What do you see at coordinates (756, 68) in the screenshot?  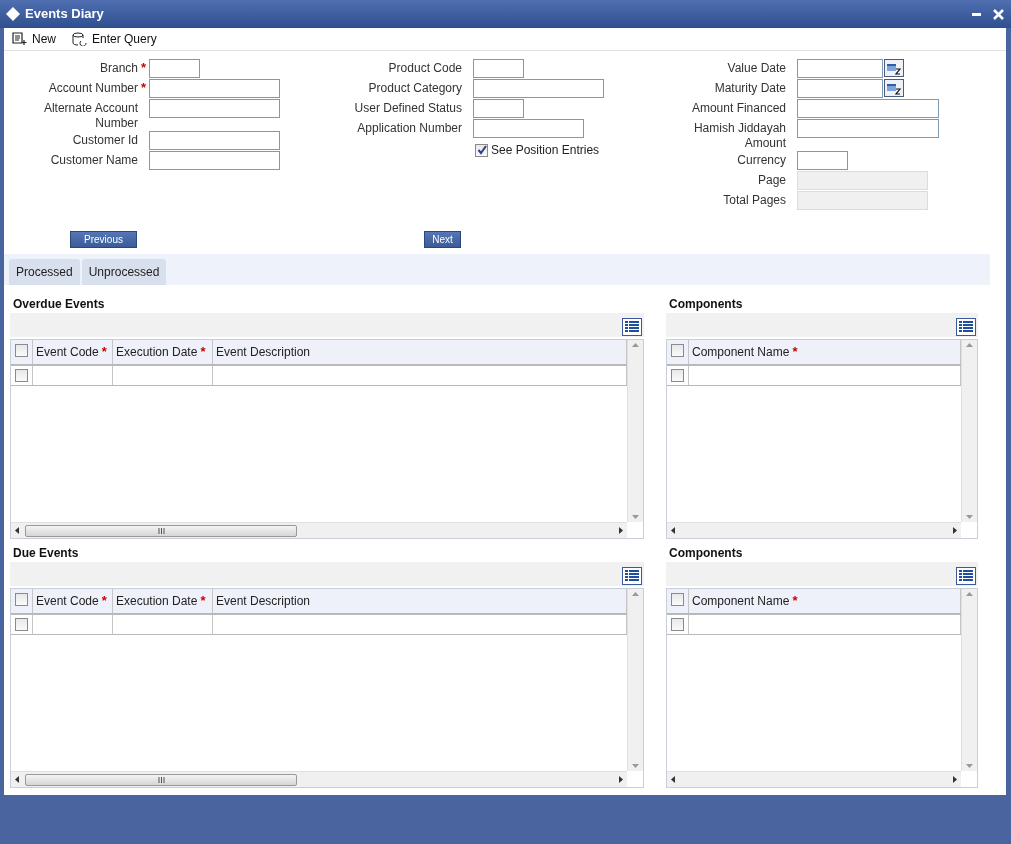 I see `field-label: Value Date` at bounding box center [756, 68].